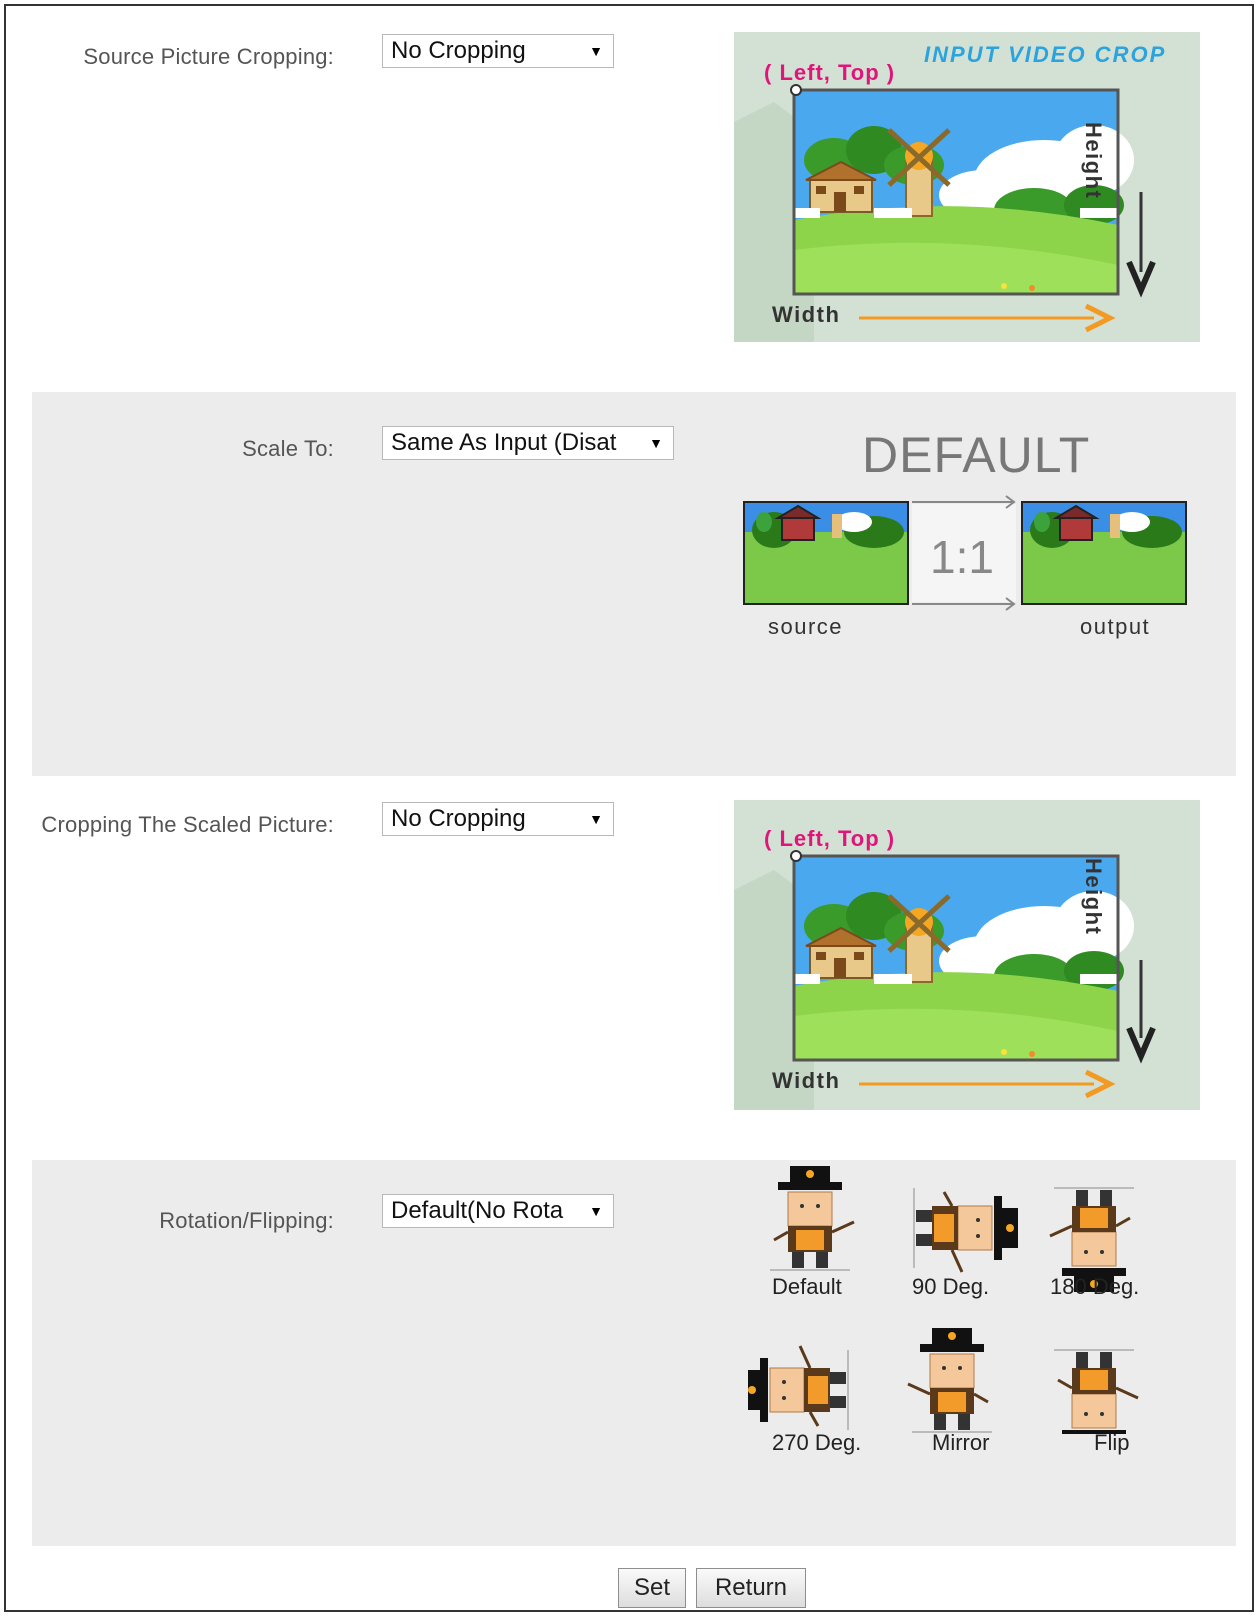  What do you see at coordinates (1093, 161) in the screenshot?
I see `height-label: Height` at bounding box center [1093, 161].